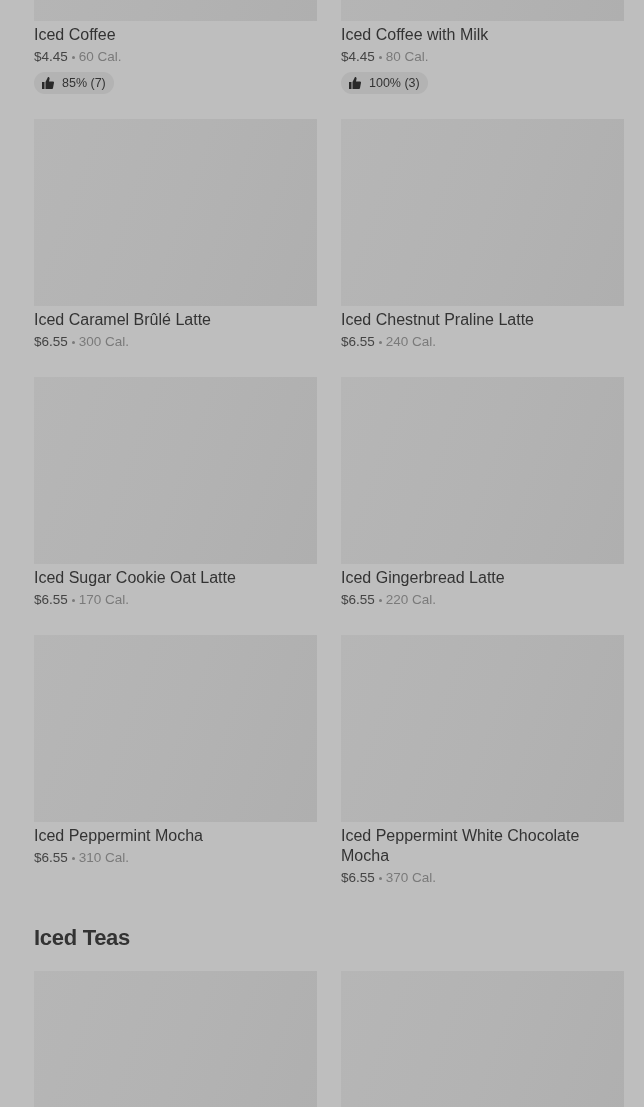  What do you see at coordinates (384, 83) in the screenshot?
I see `rating-badge: 100% (3)` at bounding box center [384, 83].